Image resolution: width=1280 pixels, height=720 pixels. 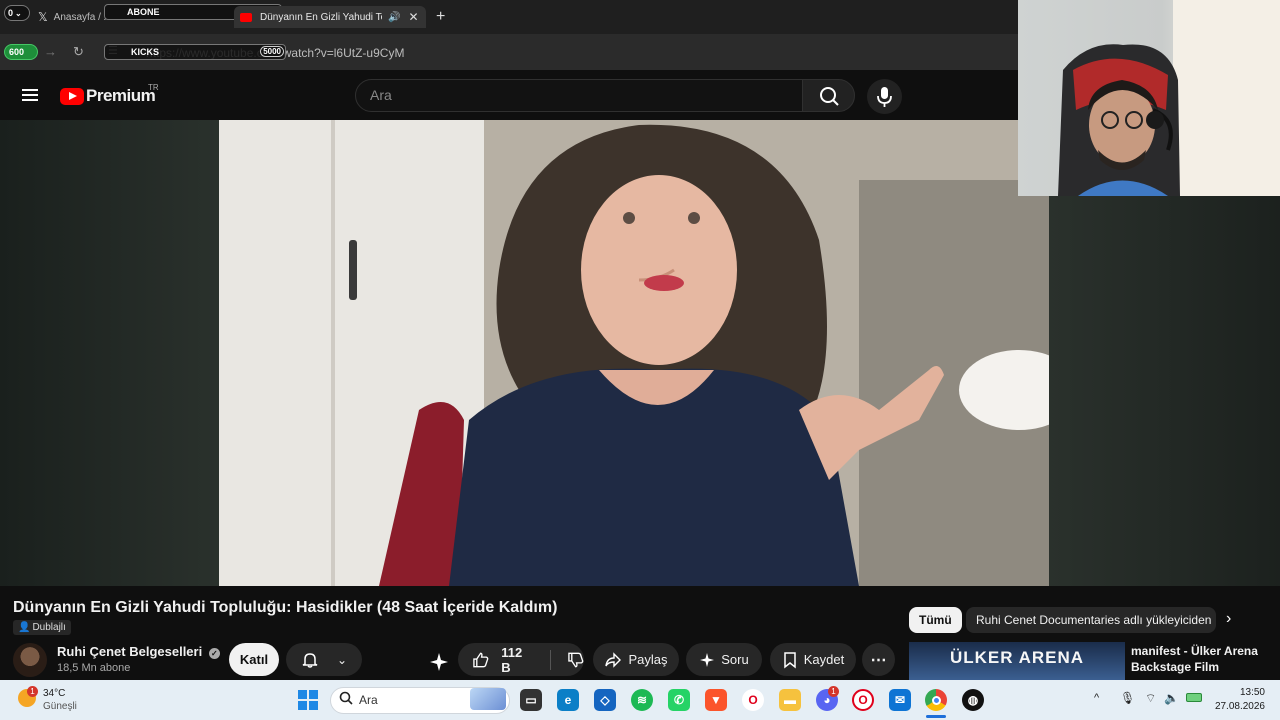 I want to click on tab-youtube-video: Dünyanın En Gizli Yahudi To 🔊 ✕, so click(x=330, y=17).